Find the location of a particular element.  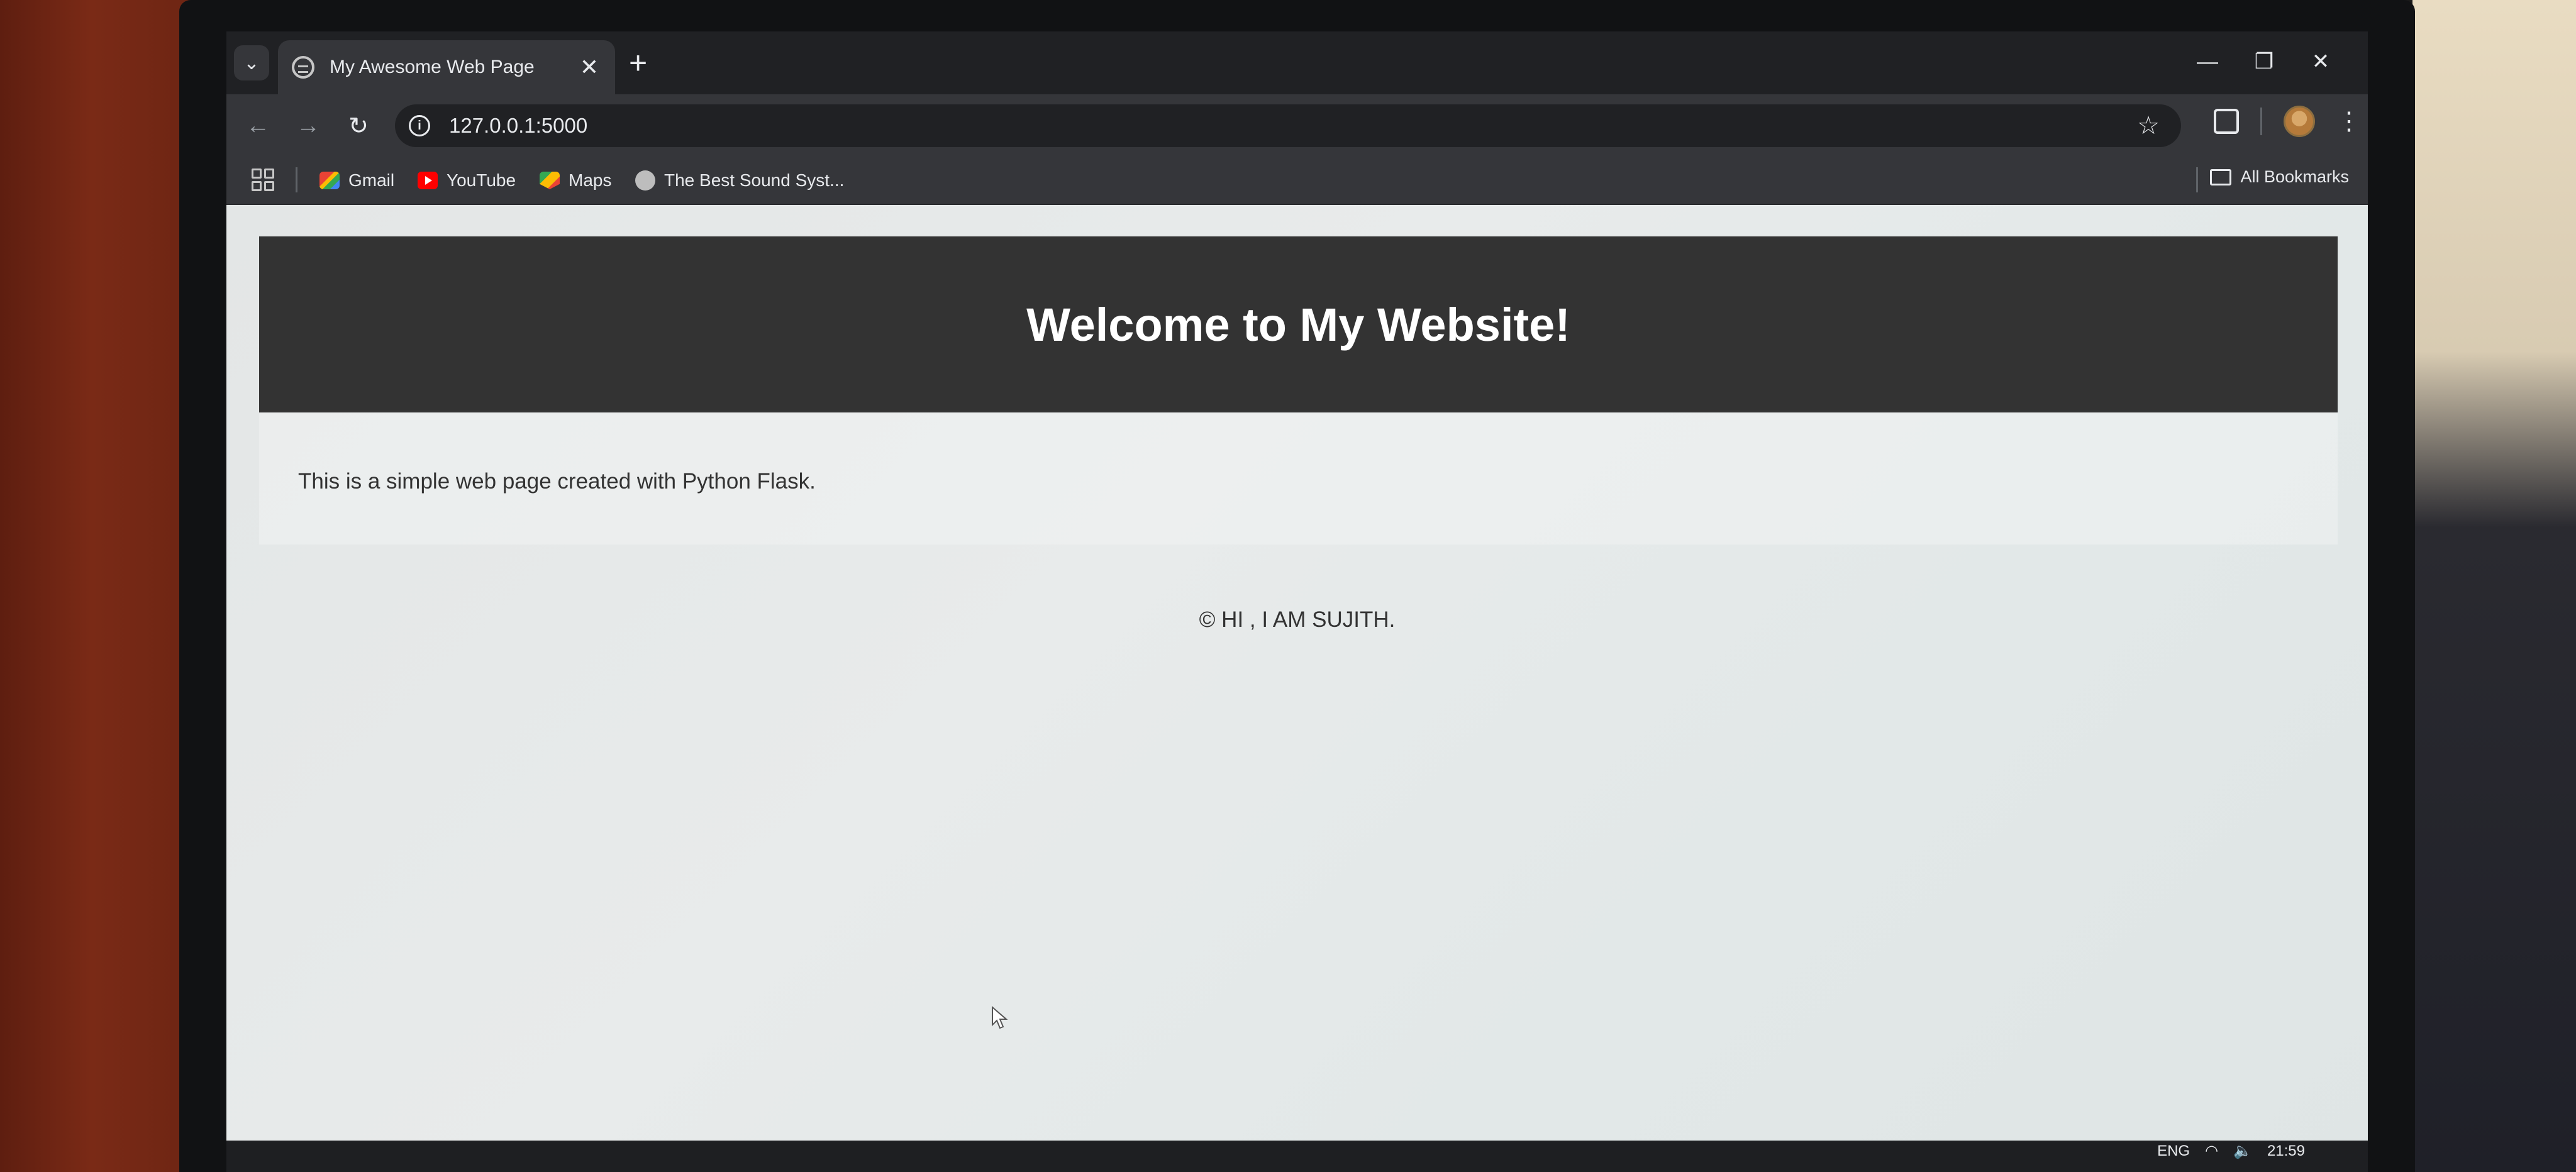

taskbar: ENG ◠ 🔈 21:59 is located at coordinates (1297, 1156).